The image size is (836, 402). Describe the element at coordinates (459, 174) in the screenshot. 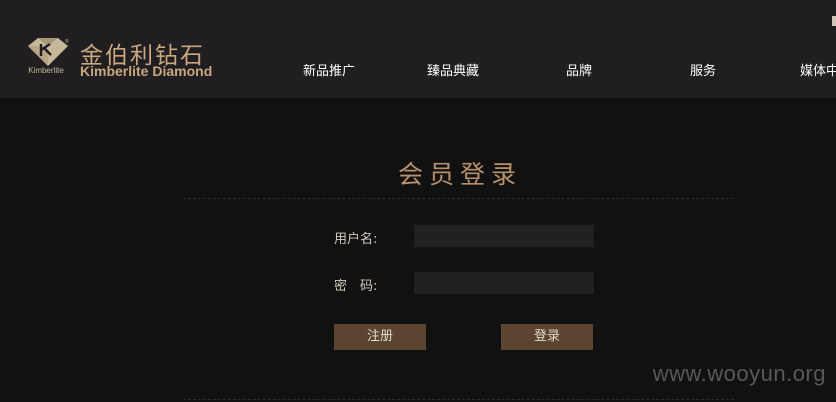

I see `login-title: 会员登录` at that location.